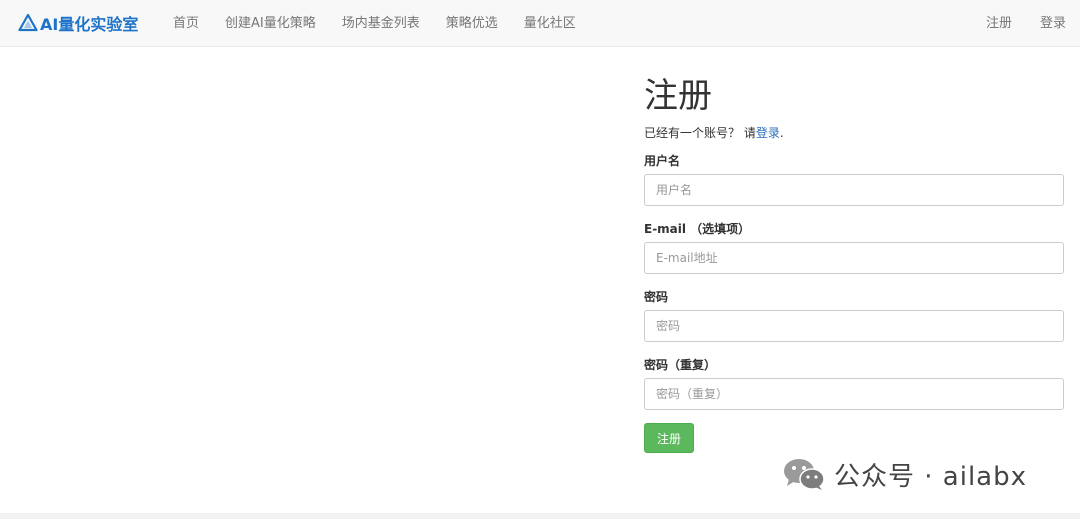 Image resolution: width=1080 pixels, height=519 pixels. What do you see at coordinates (697, 229) in the screenshot?
I see `email-label: E-mail （选填项）` at bounding box center [697, 229].